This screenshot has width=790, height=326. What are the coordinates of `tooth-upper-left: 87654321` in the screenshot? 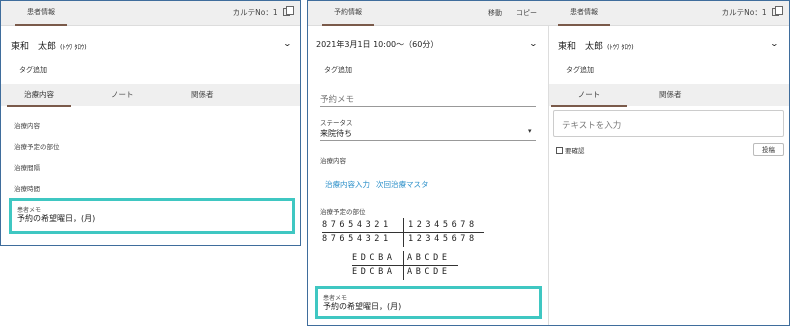 It's located at (357, 225).